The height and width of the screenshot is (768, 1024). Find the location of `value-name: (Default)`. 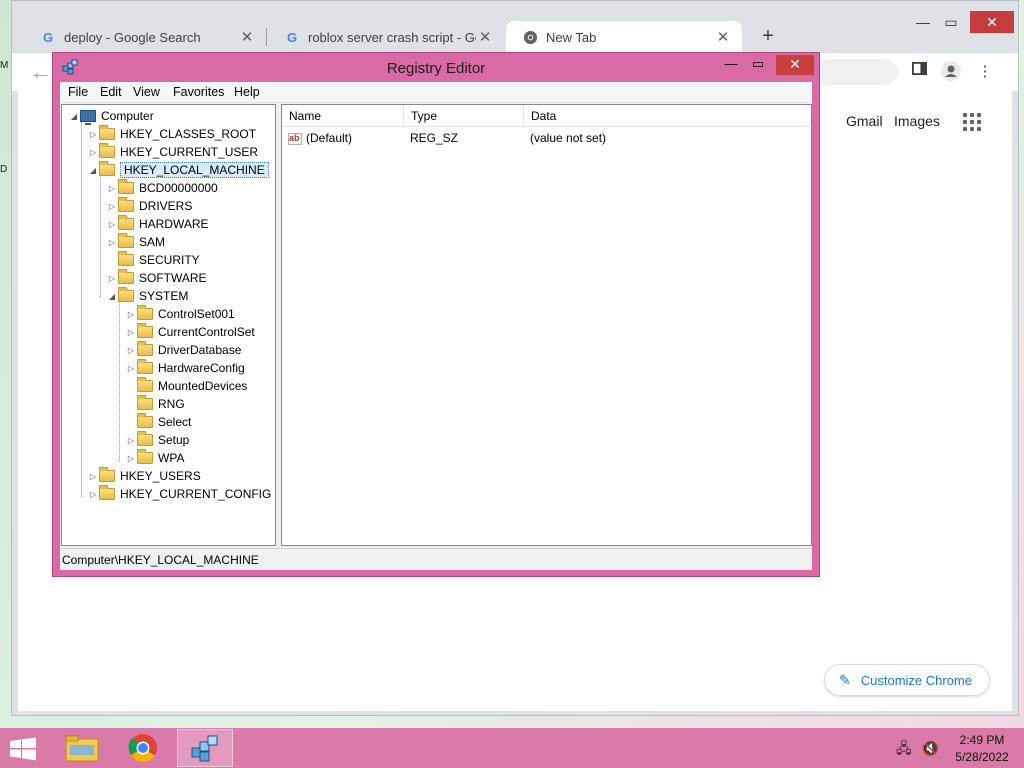

value-name: (Default) is located at coordinates (329, 138).